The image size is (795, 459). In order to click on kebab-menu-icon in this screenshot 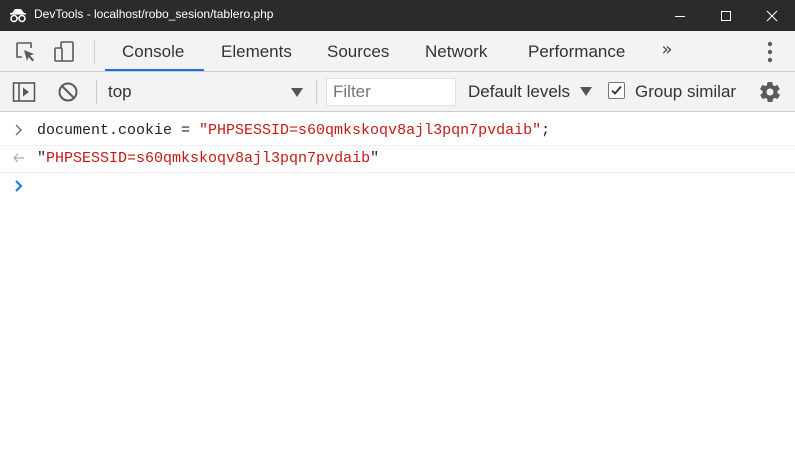, I will do `click(770, 52)`.